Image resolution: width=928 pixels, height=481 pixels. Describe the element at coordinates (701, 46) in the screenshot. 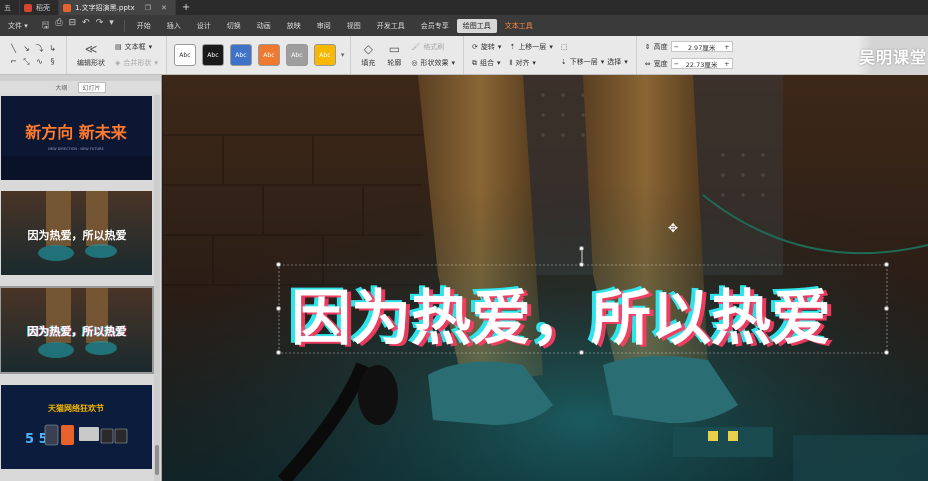

I see `height-input: − 2.97厘米 +` at that location.